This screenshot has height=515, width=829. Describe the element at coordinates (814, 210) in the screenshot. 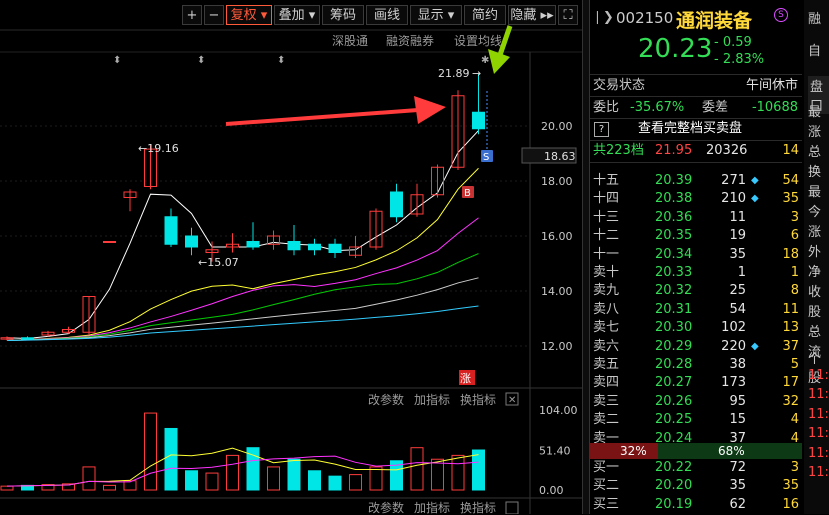

I see `side-panel-item: 今` at that location.